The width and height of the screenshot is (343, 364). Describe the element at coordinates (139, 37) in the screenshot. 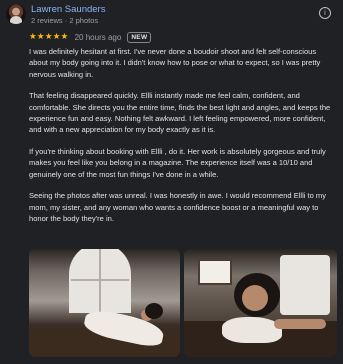

I see `new-badge: NEW` at that location.